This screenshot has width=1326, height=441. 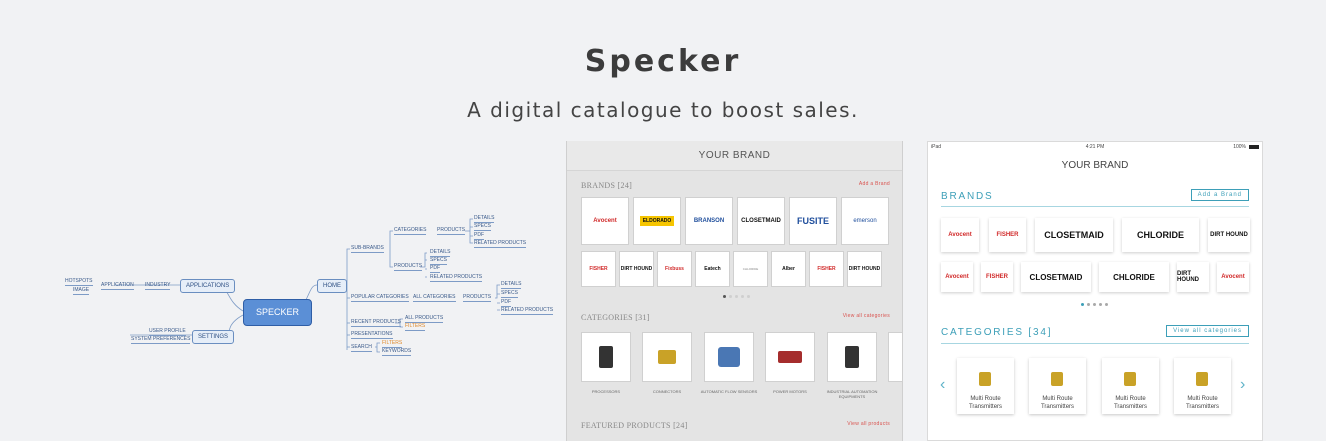 What do you see at coordinates (1094, 304) in the screenshot?
I see `t2-brands-pagination` at bounding box center [1094, 304].